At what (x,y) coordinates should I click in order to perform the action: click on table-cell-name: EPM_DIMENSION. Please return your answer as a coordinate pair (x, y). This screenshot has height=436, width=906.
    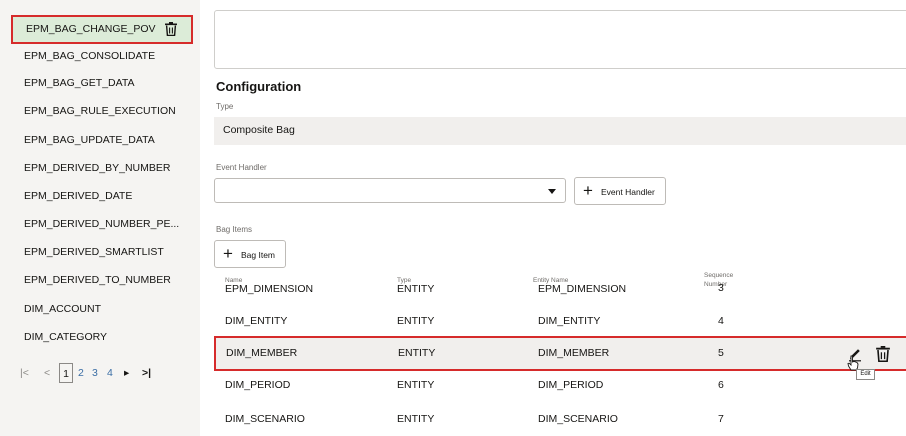
    Looking at the image, I should click on (269, 289).